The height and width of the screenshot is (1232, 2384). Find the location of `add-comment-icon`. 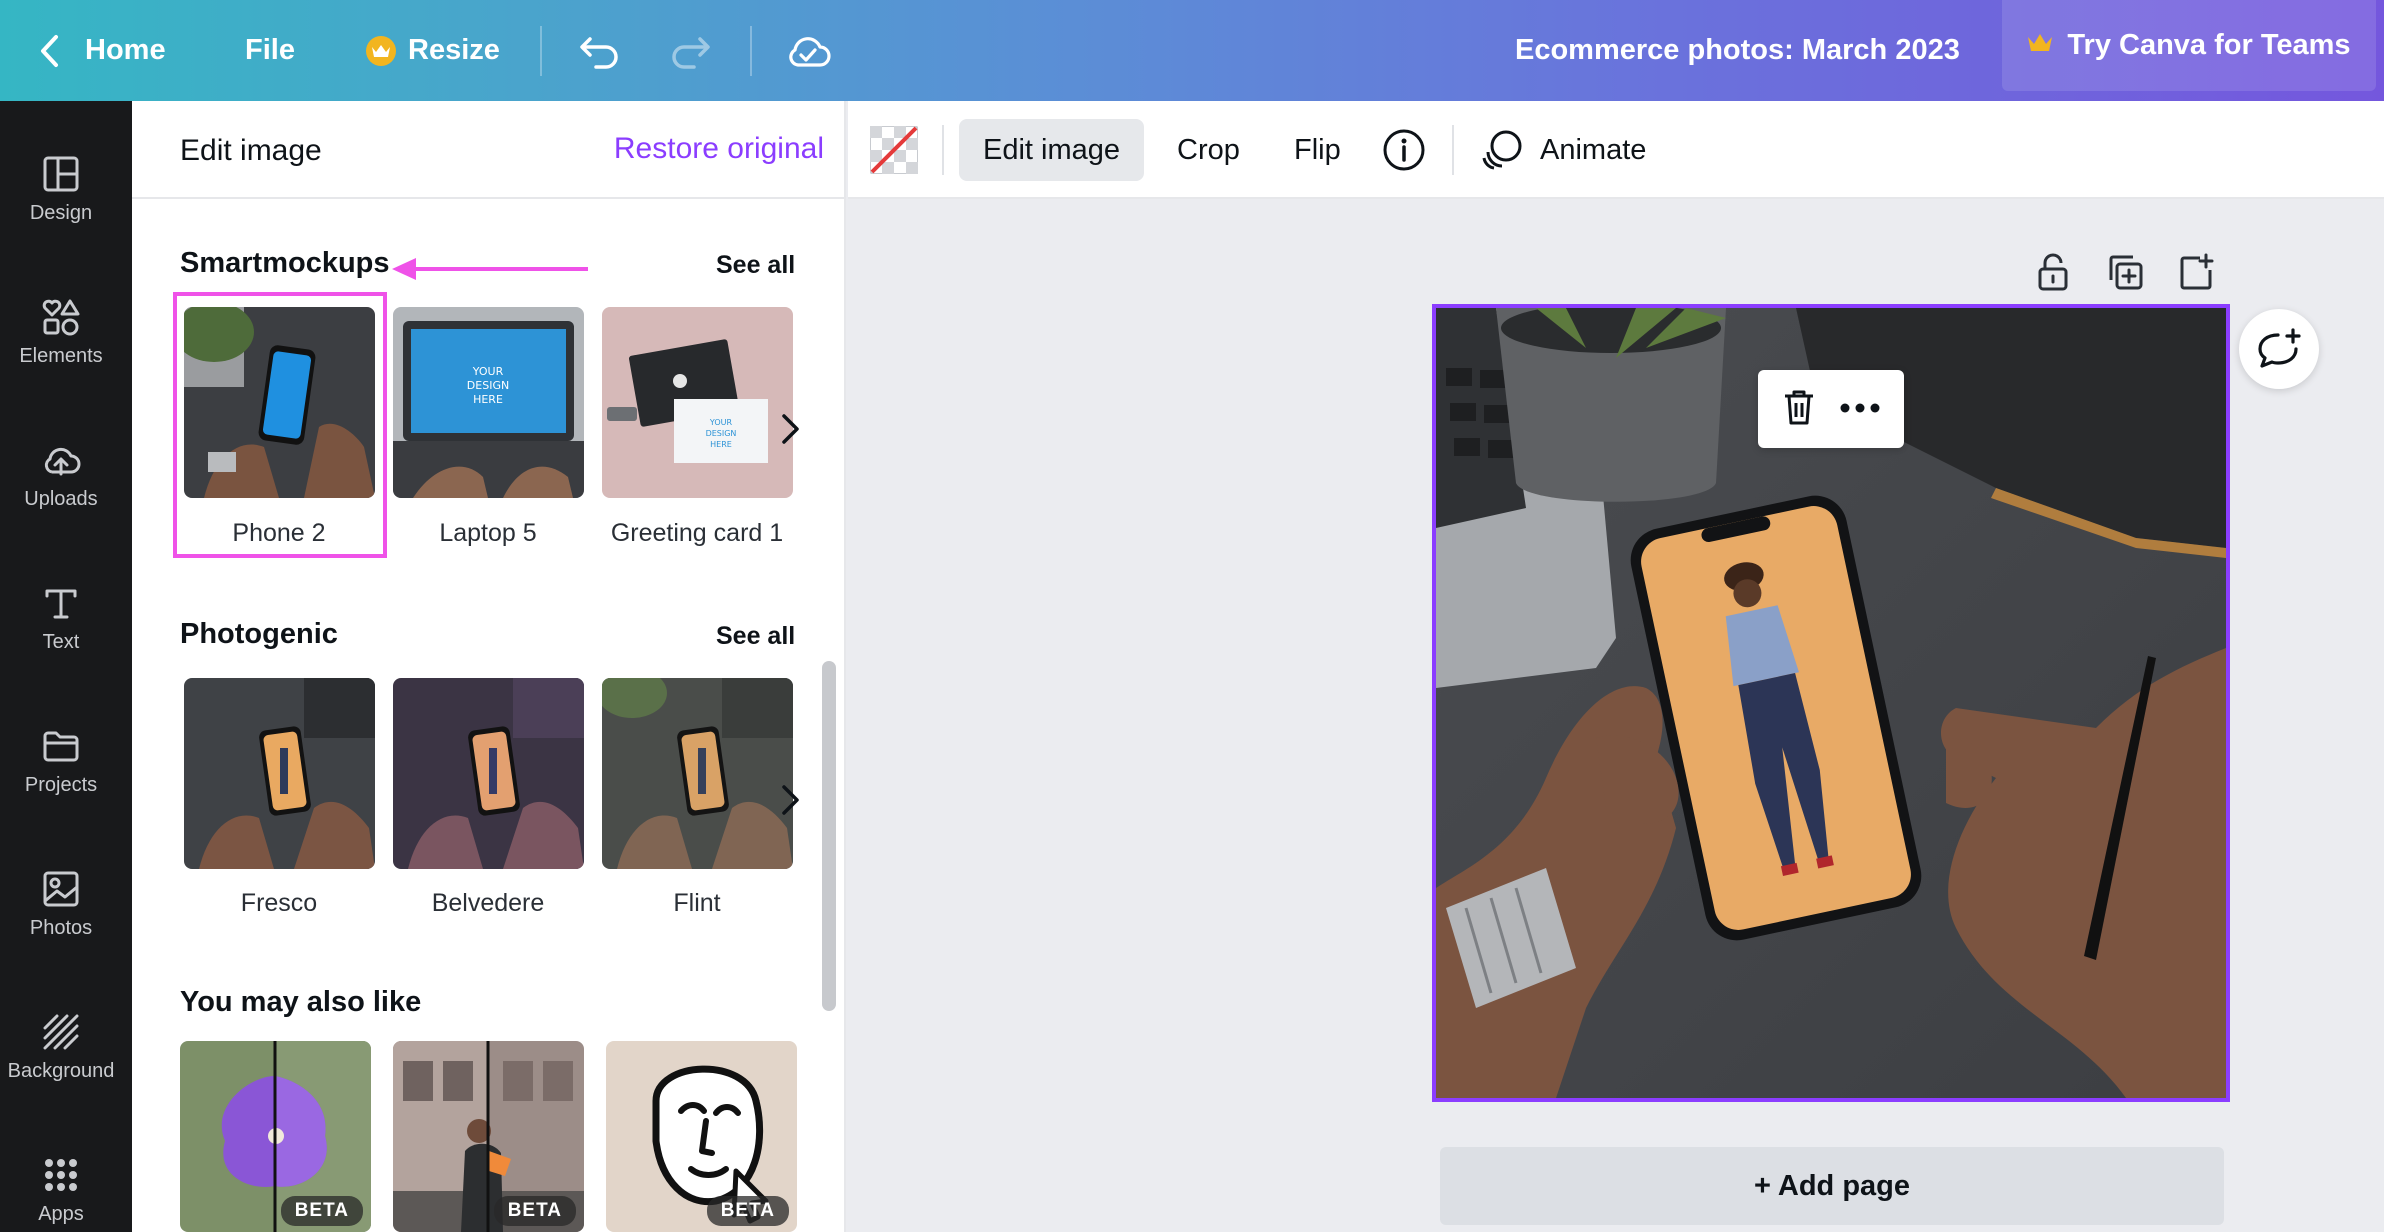

add-comment-icon is located at coordinates (2279, 349).